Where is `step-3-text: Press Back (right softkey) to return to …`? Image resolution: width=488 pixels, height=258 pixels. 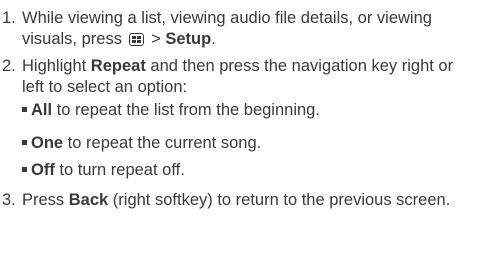
step-3-text: Press Back (right softkey) to return to … is located at coordinates (249, 200).